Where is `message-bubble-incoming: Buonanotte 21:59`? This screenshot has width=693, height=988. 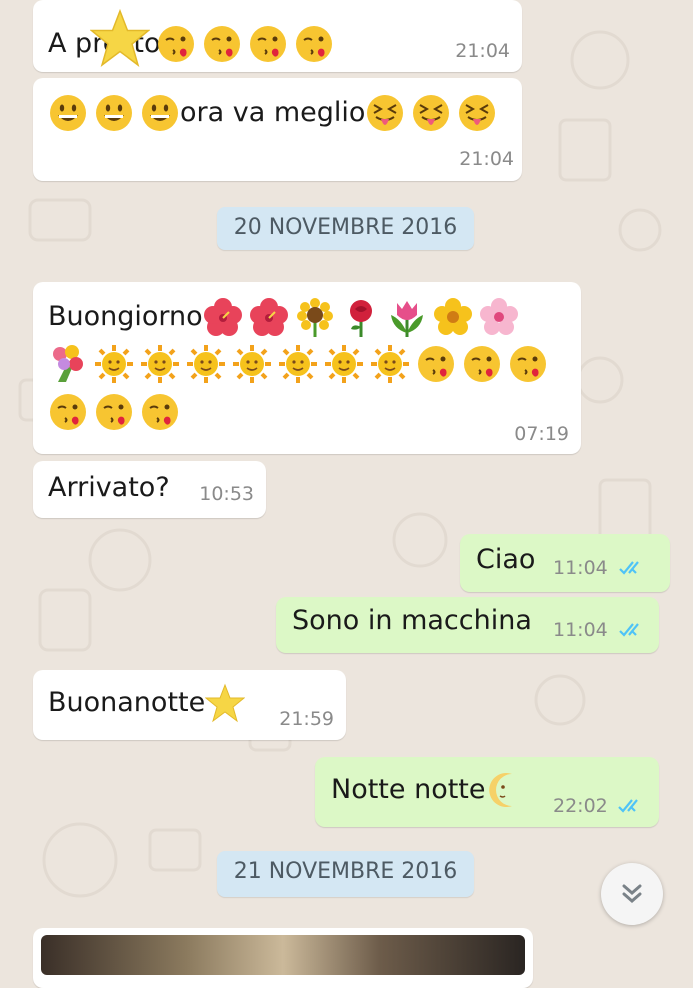 message-bubble-incoming: Buonanotte 21:59 is located at coordinates (189, 705).